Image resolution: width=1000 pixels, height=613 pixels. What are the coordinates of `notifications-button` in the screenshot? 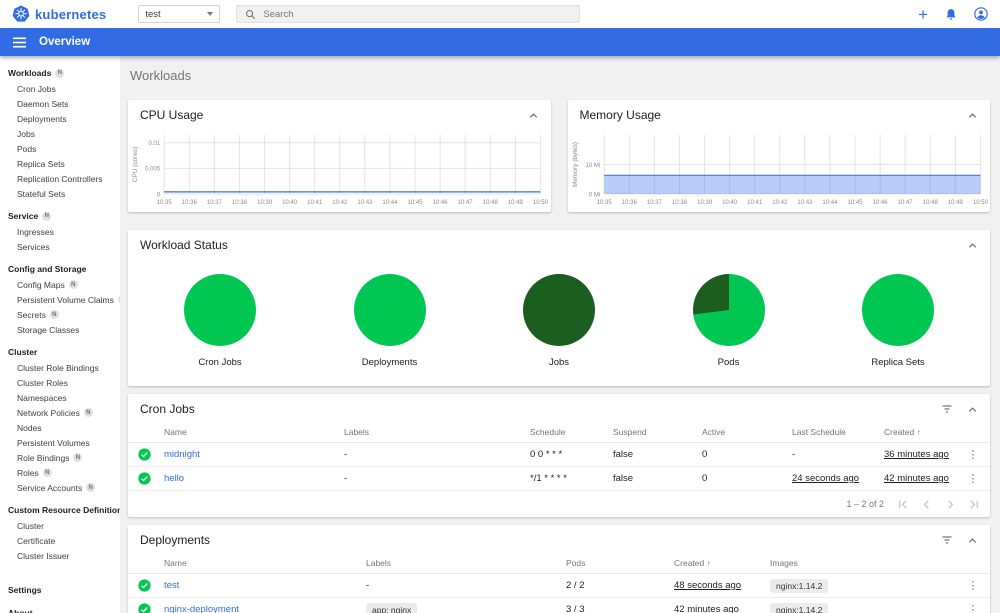 It's located at (951, 14).